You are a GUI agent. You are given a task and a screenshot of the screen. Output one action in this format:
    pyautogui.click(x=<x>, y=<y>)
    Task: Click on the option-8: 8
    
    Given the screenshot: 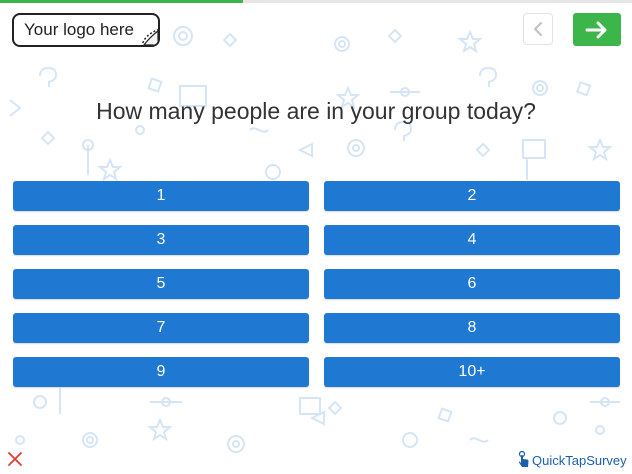 What is the action you would take?
    pyautogui.click(x=472, y=328)
    